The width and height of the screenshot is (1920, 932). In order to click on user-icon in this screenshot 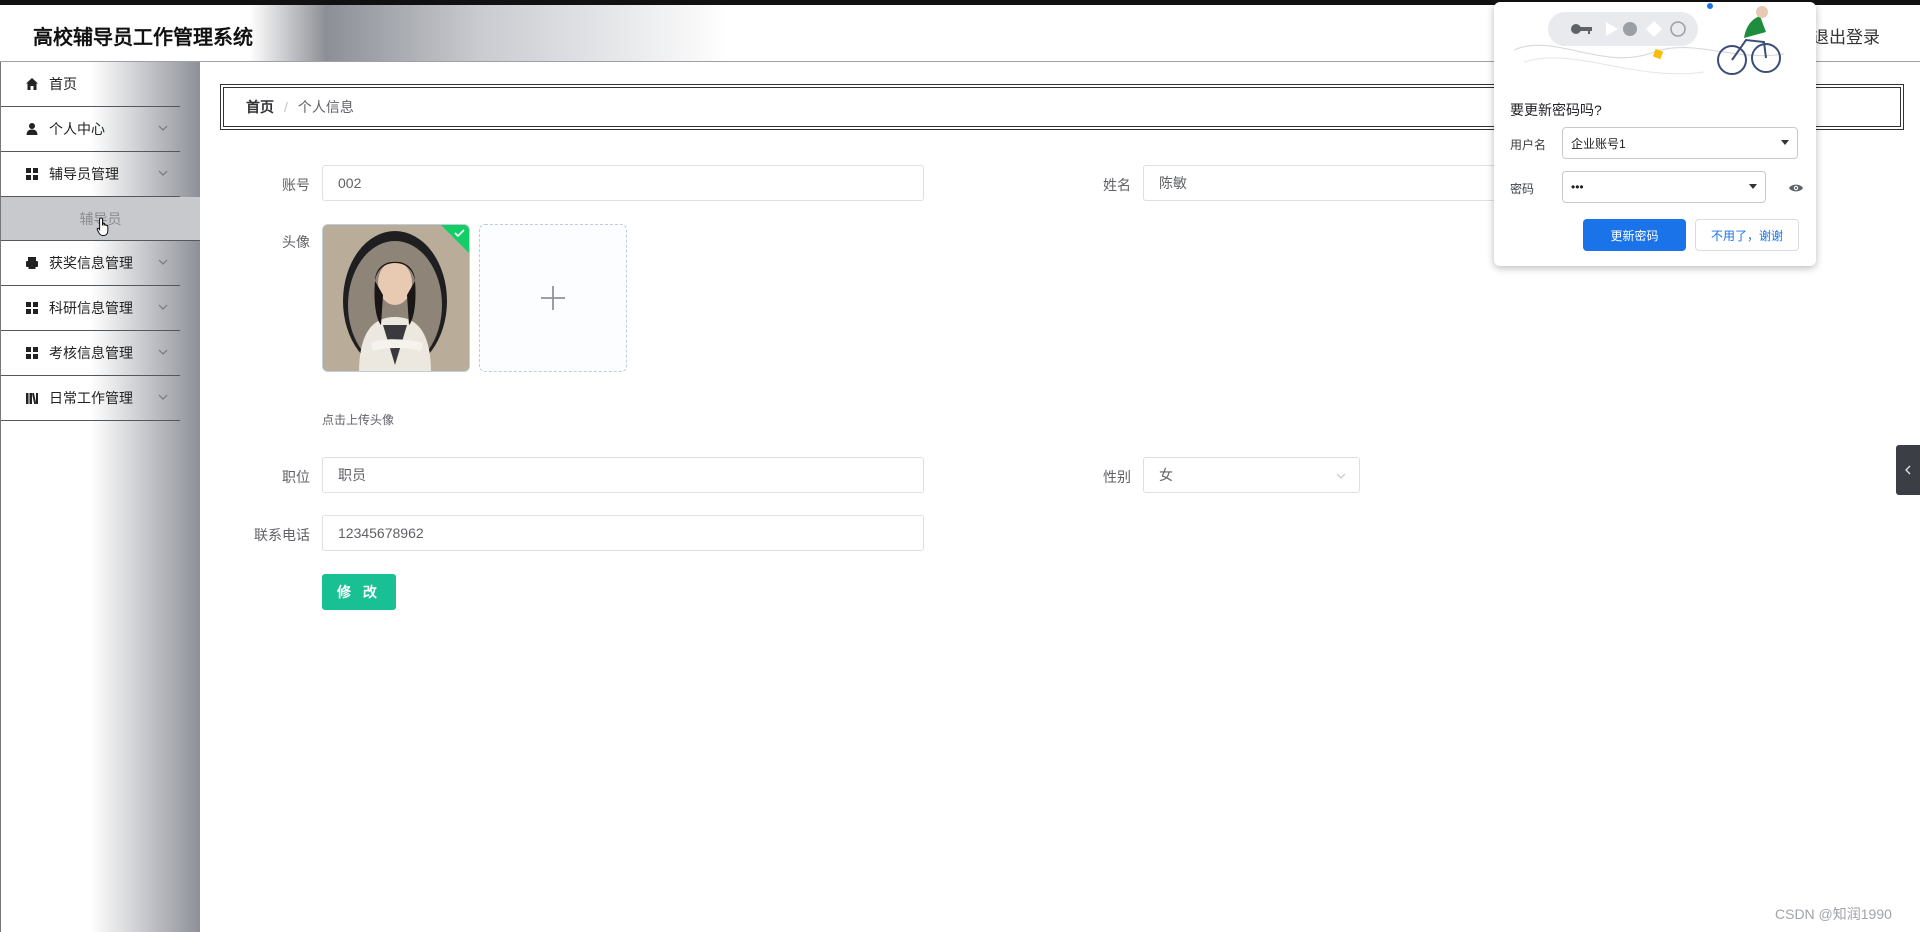, I will do `click(32, 129)`.